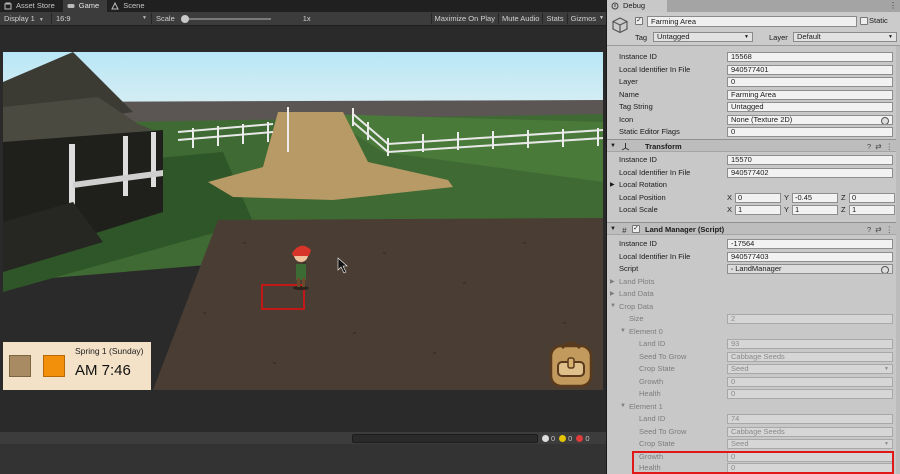 The height and width of the screenshot is (474, 900). Describe the element at coordinates (464, 18) in the screenshot. I see `maximize-on-play-button: Maximize On Play` at that location.